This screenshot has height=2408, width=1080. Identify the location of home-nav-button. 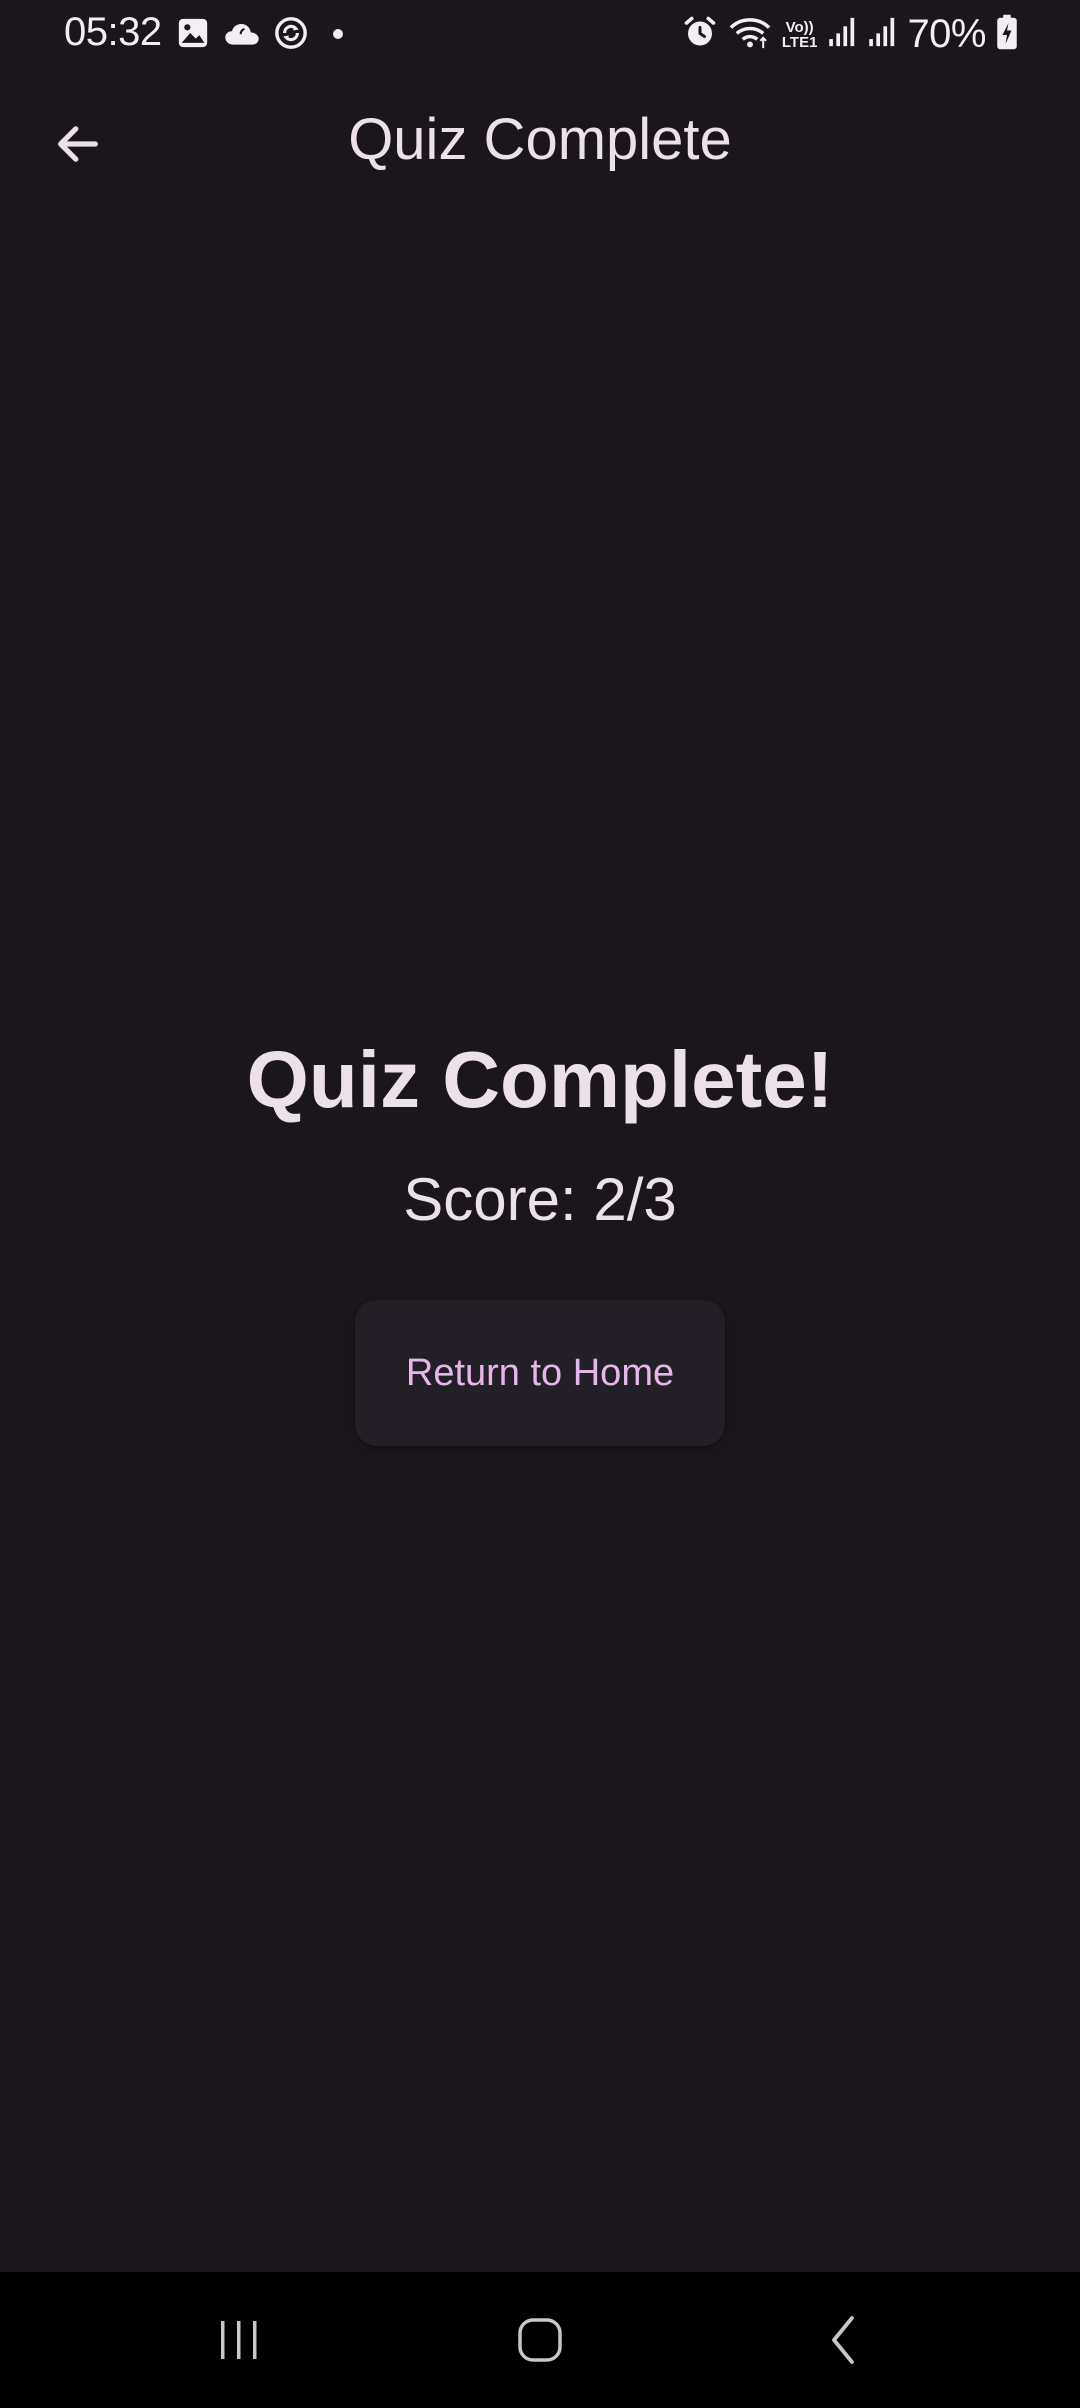
(540, 2340).